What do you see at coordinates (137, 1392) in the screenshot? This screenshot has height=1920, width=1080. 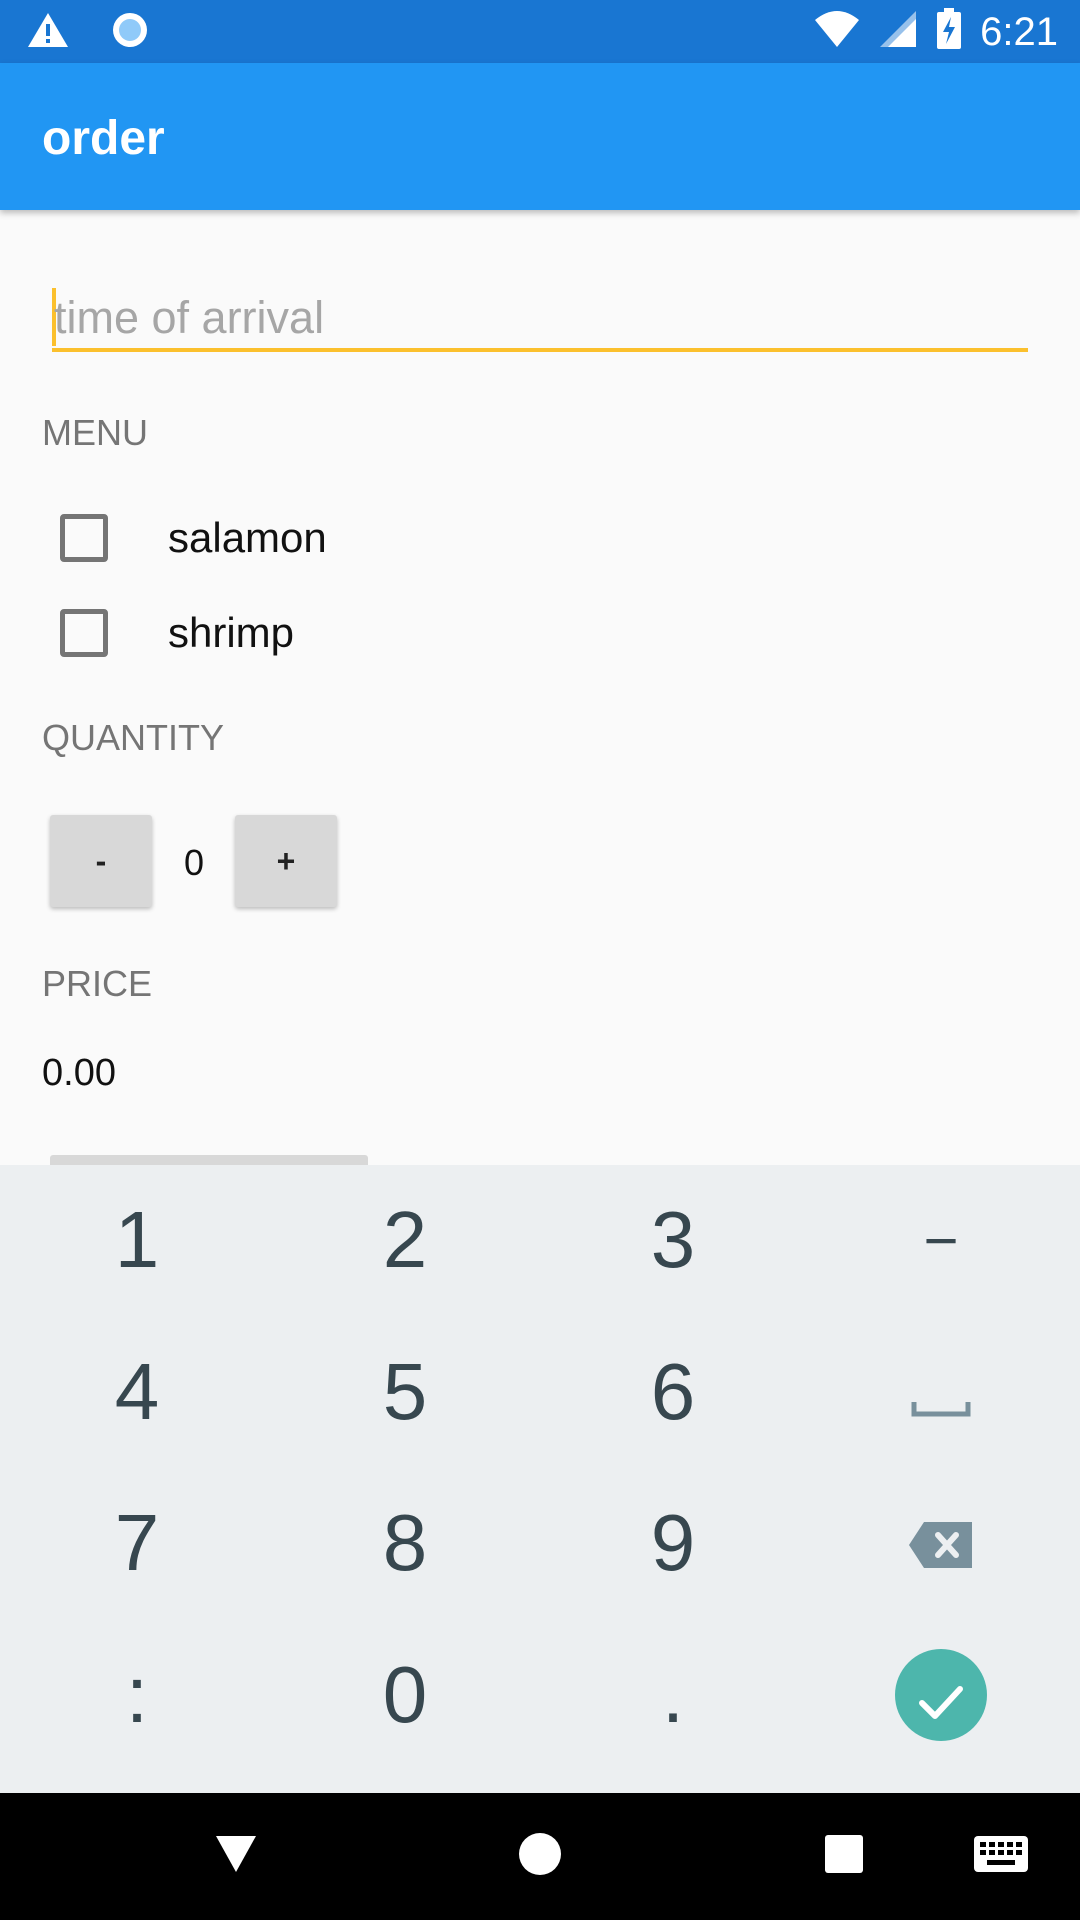 I see `key-4: 4` at bounding box center [137, 1392].